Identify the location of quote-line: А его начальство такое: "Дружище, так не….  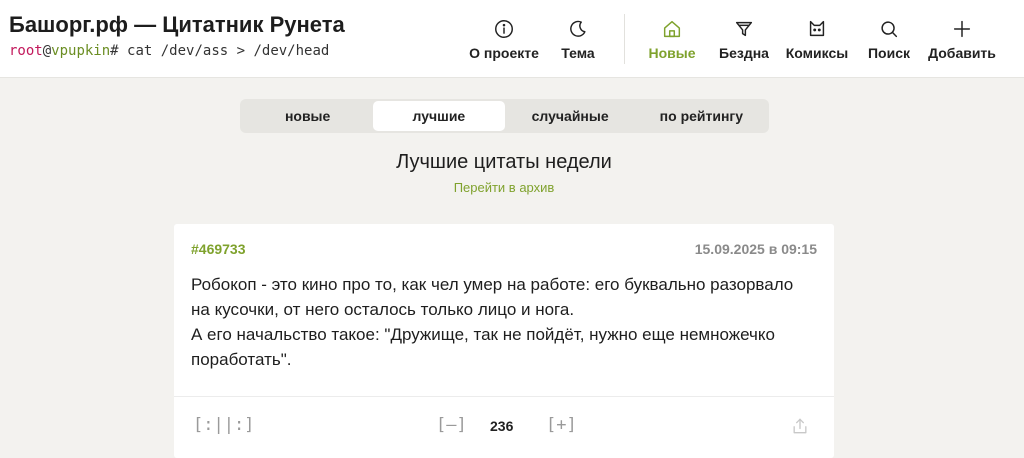
(483, 347).